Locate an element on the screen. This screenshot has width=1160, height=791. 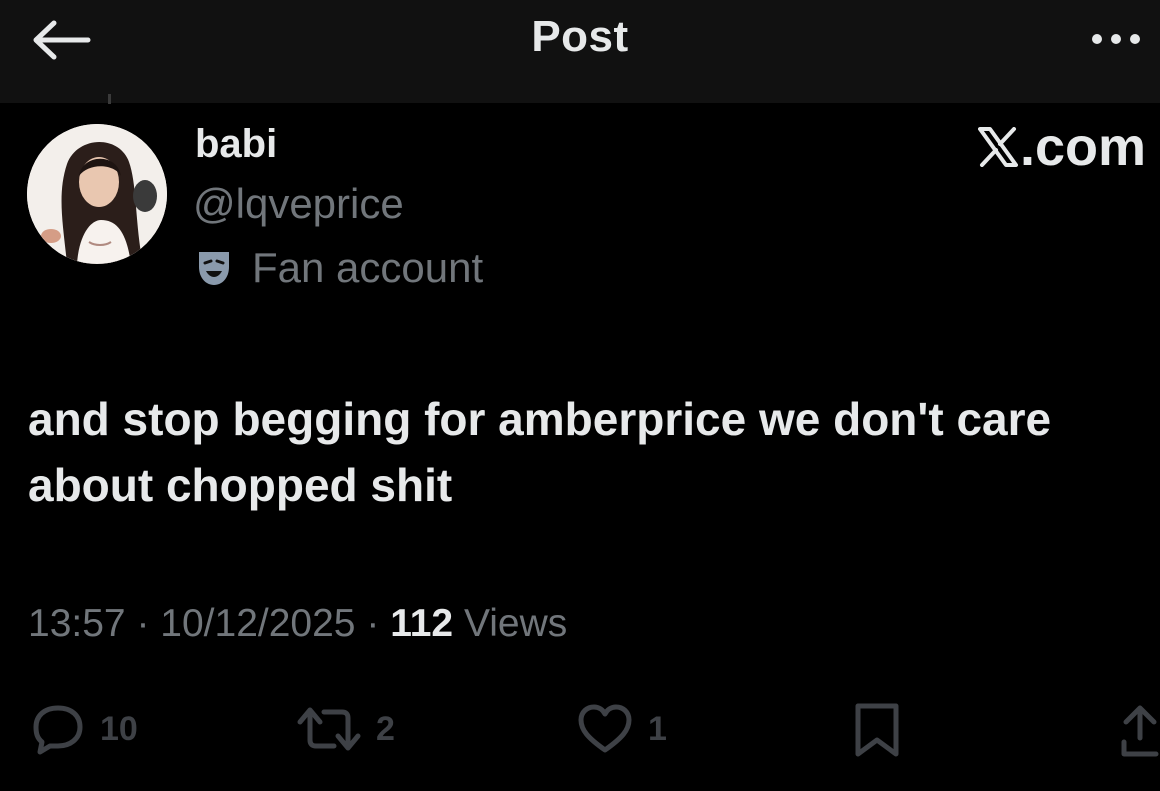
repost-button: 2 is located at coordinates (345, 729).